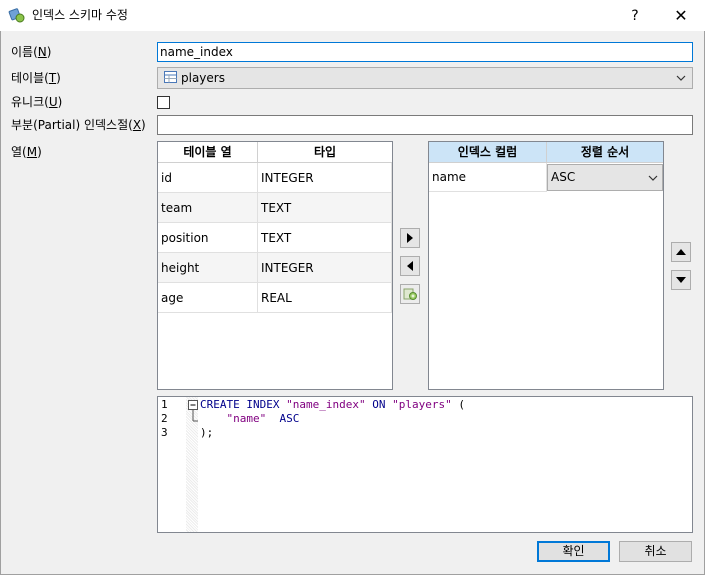  What do you see at coordinates (488, 177) in the screenshot?
I see `index-row-name: name` at bounding box center [488, 177].